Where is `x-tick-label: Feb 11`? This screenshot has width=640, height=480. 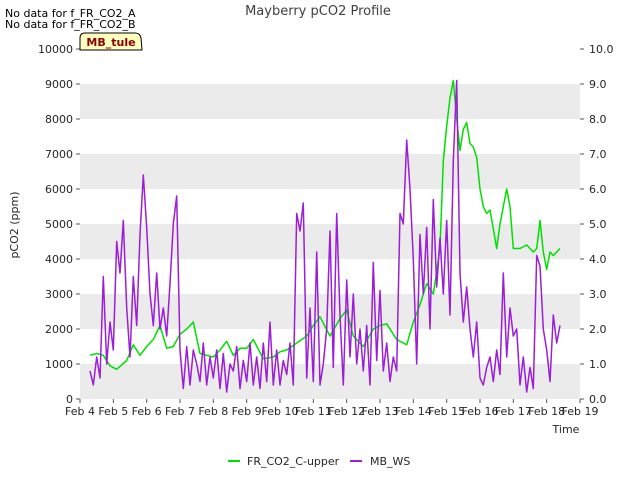 x-tick-label: Feb 11 is located at coordinates (313, 411).